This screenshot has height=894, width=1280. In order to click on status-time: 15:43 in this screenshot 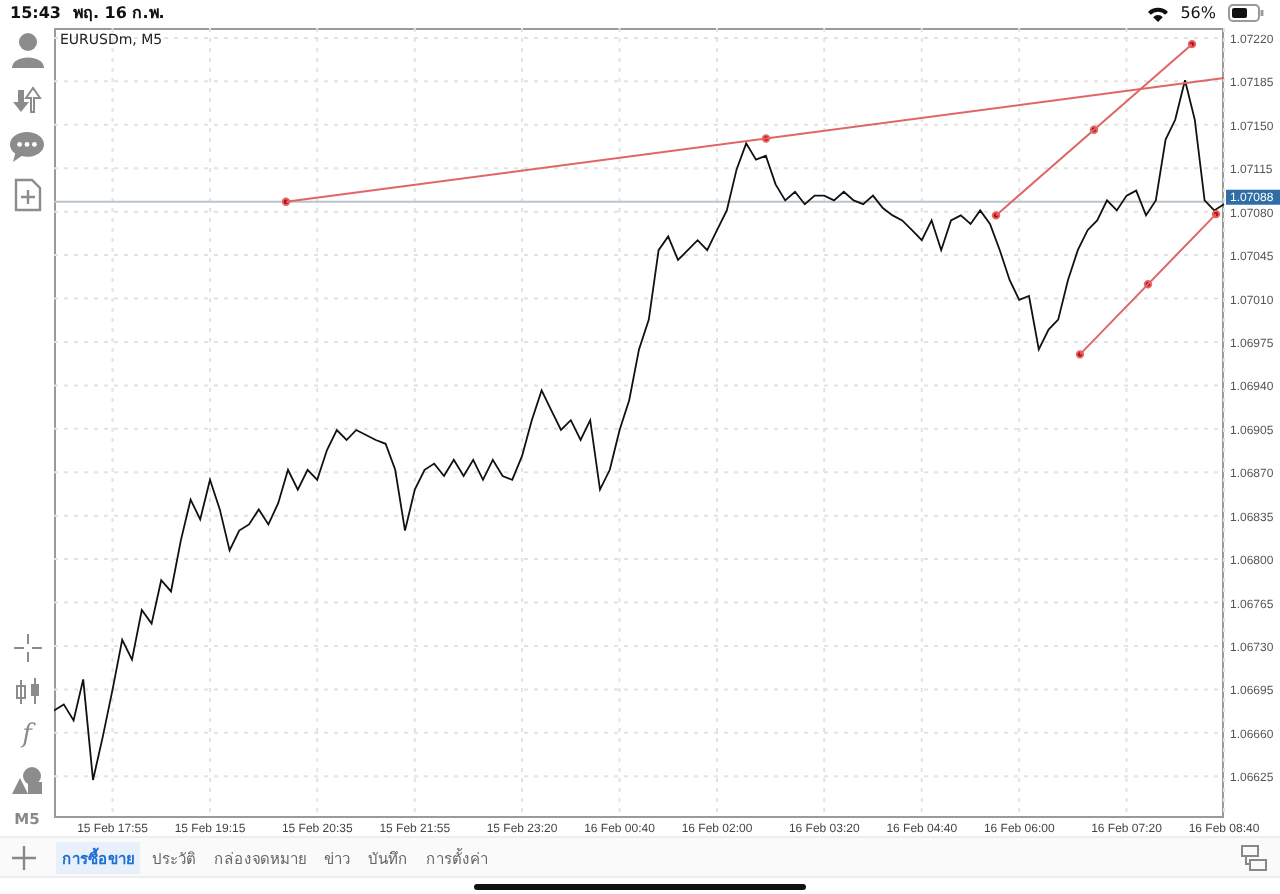, I will do `click(35, 13)`.